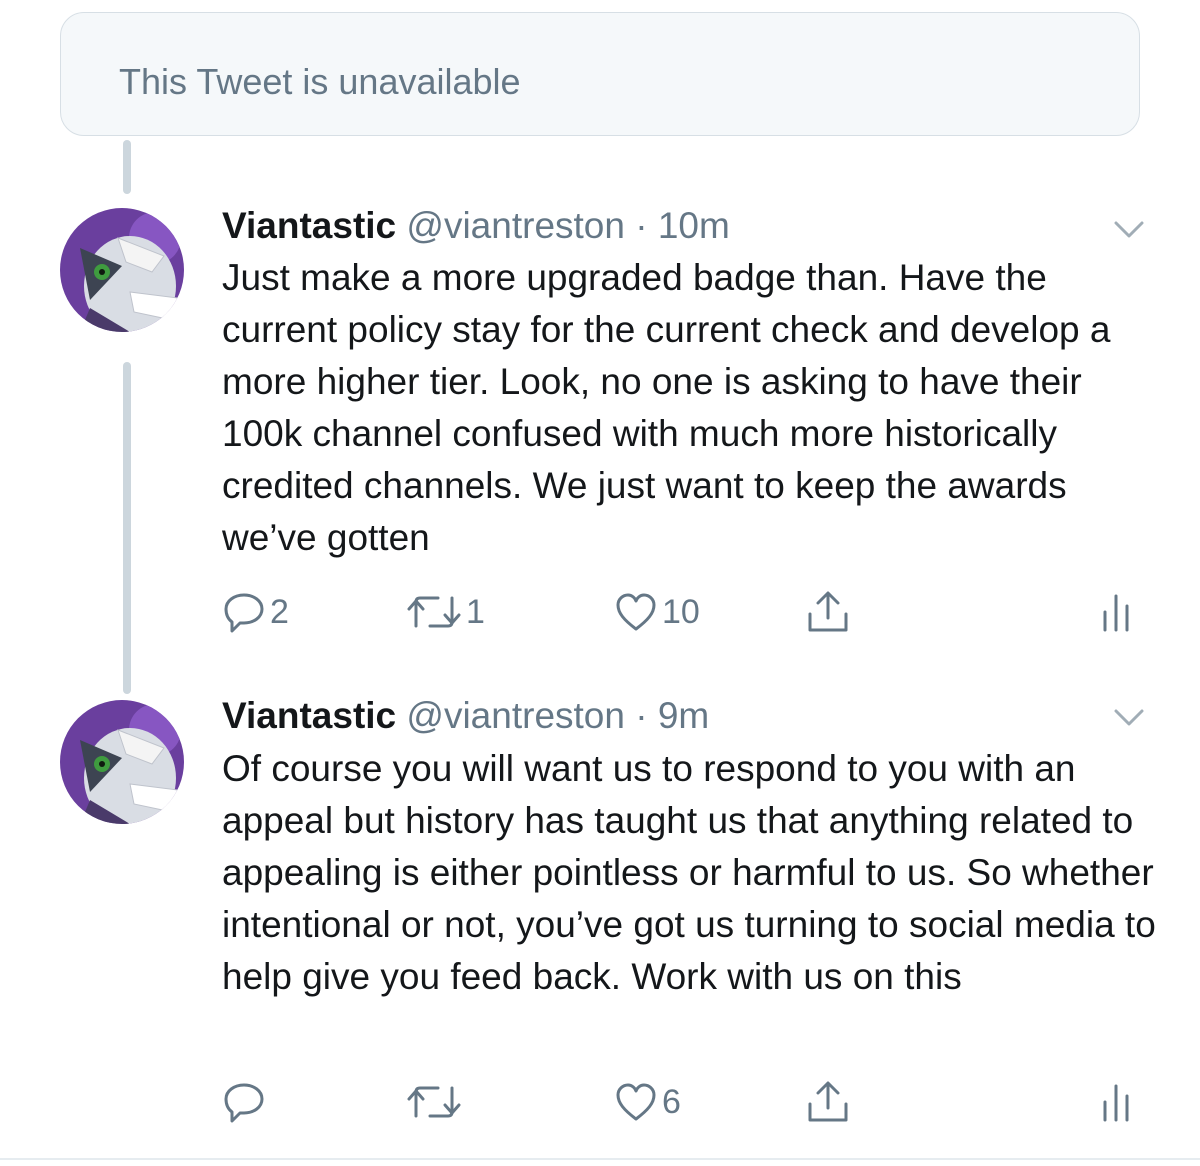 The height and width of the screenshot is (1166, 1200). What do you see at coordinates (127, 167) in the screenshot?
I see `thread-line-top` at bounding box center [127, 167].